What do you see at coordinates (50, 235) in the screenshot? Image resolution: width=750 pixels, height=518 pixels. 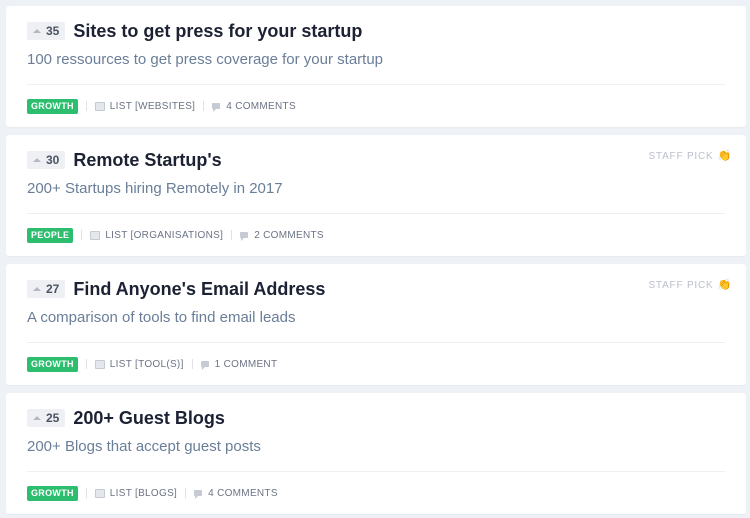 I see `category-tag: PEOPLE` at bounding box center [50, 235].